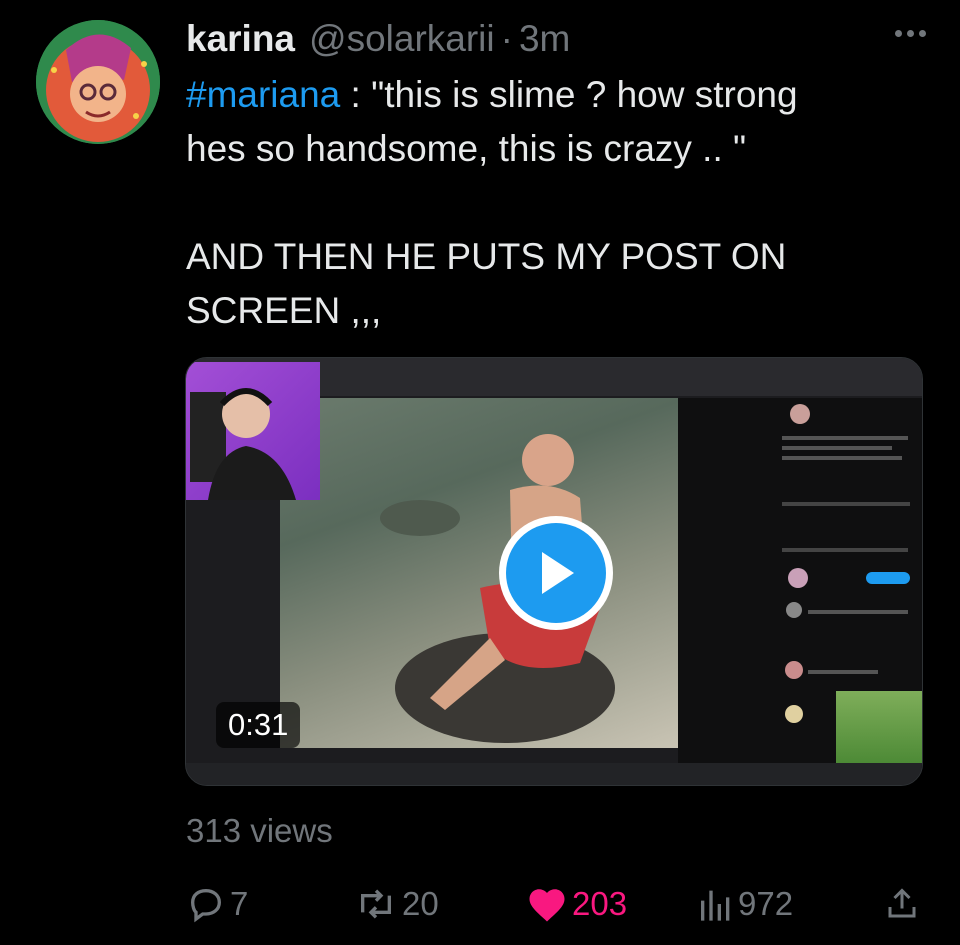  I want to click on share-button, so click(902, 904).